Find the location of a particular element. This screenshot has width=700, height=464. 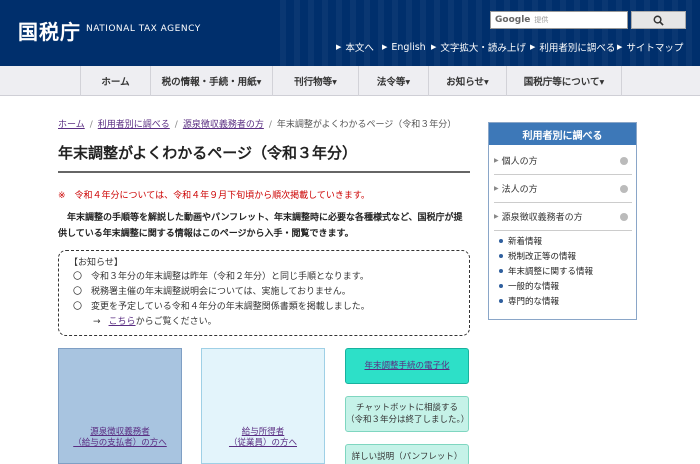

nav-item-tax-info: 税の情報・手続・用紙▾ is located at coordinates (211, 81).